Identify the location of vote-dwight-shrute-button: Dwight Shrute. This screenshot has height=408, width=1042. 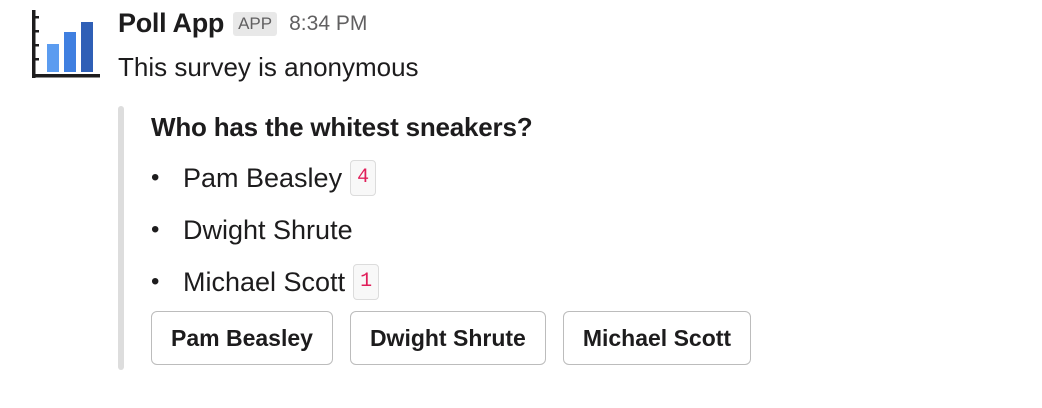
(447, 338).